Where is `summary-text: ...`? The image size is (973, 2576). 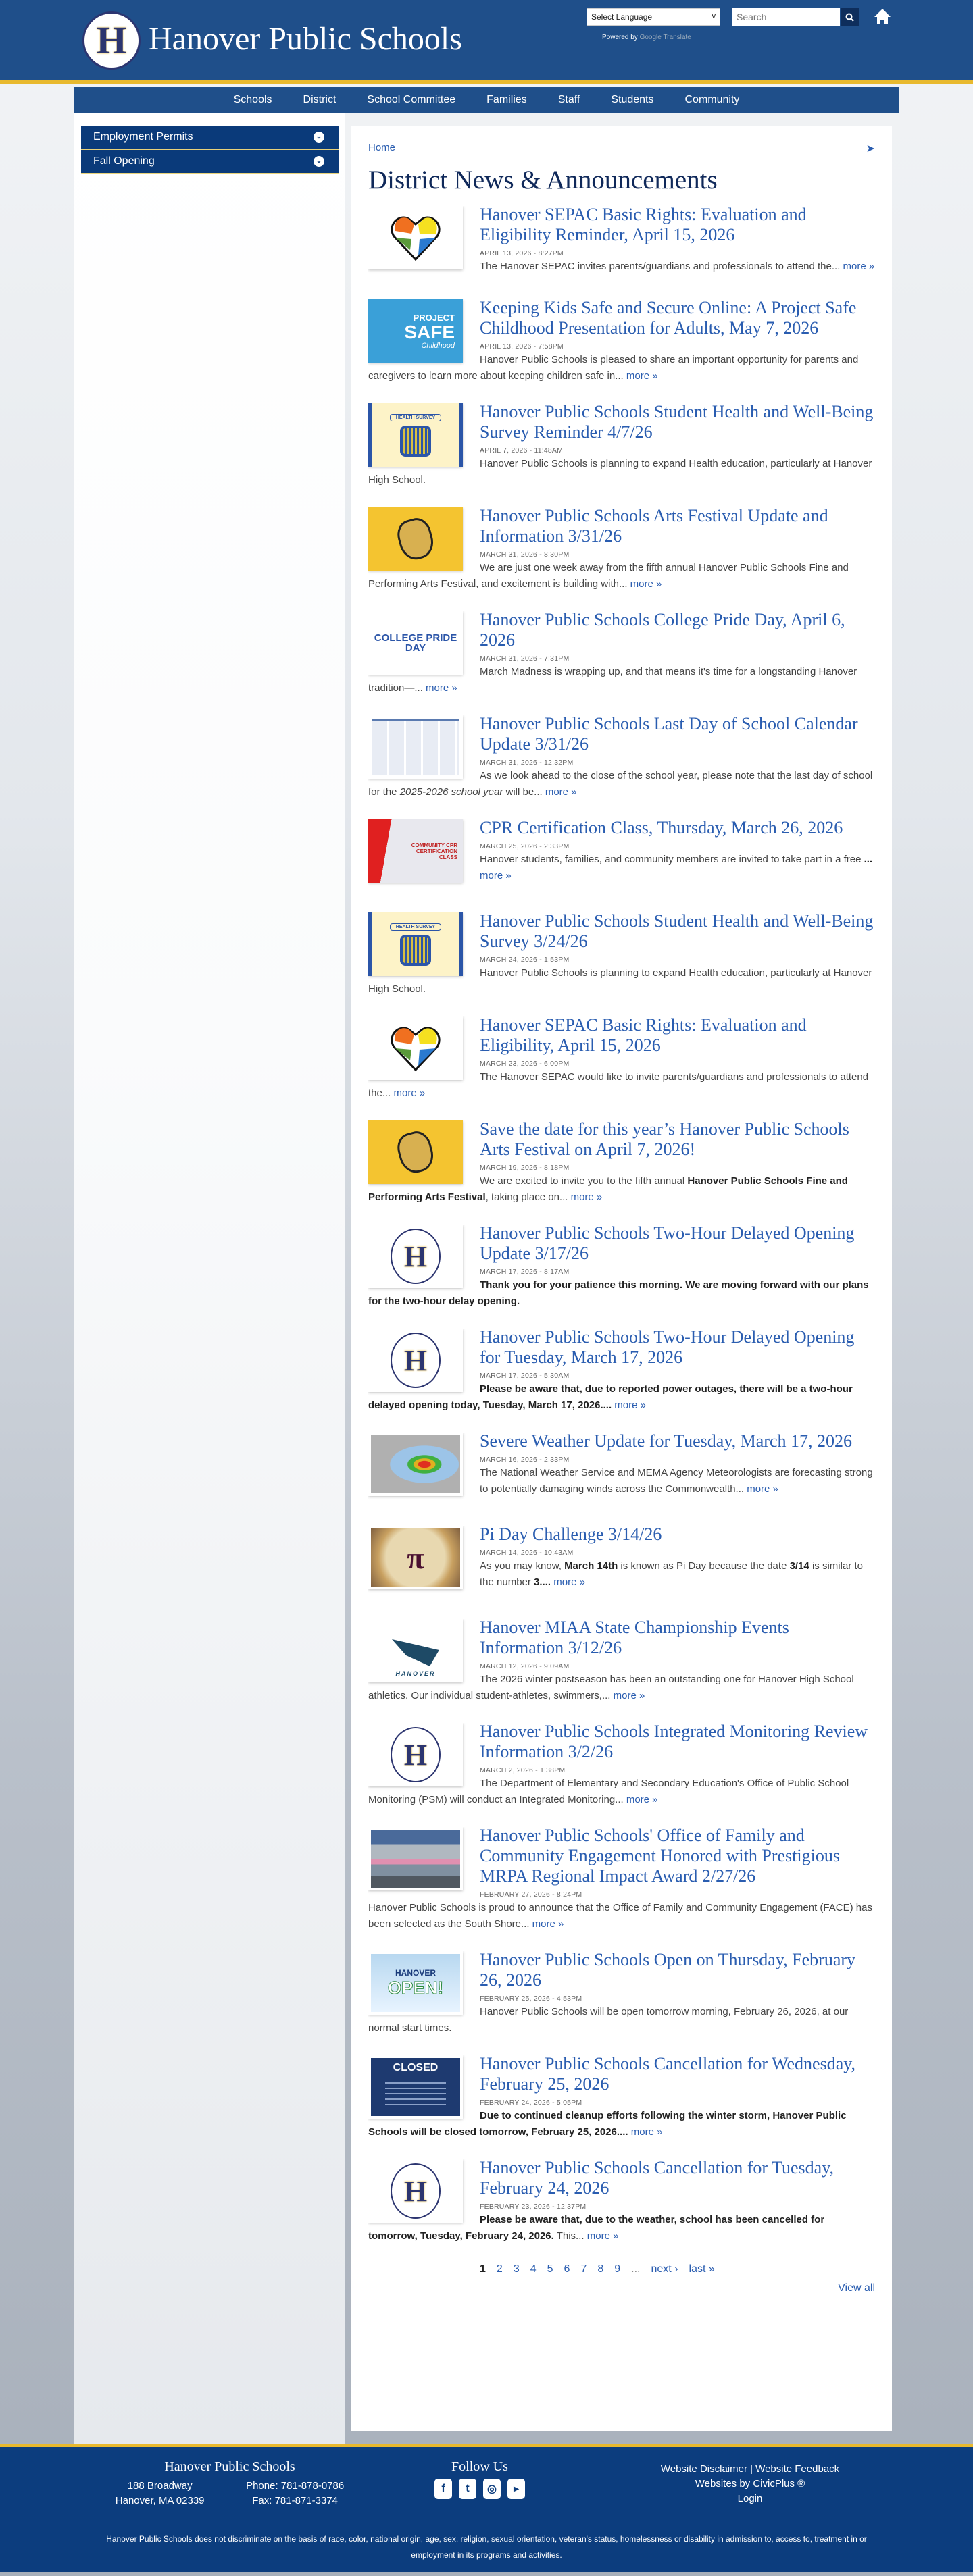 summary-text: ... is located at coordinates (868, 860).